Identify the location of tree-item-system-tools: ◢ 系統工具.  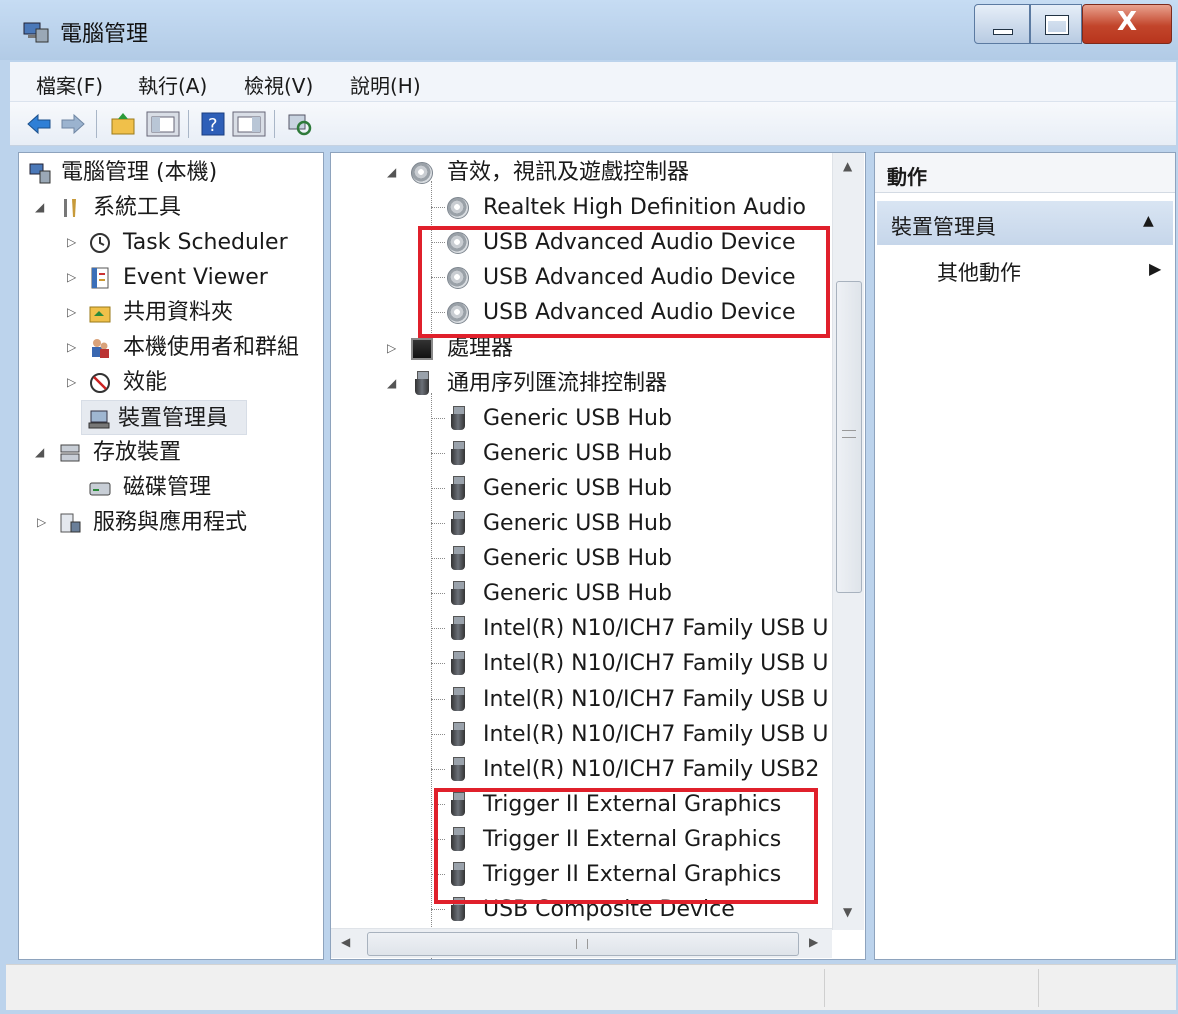
(170, 207).